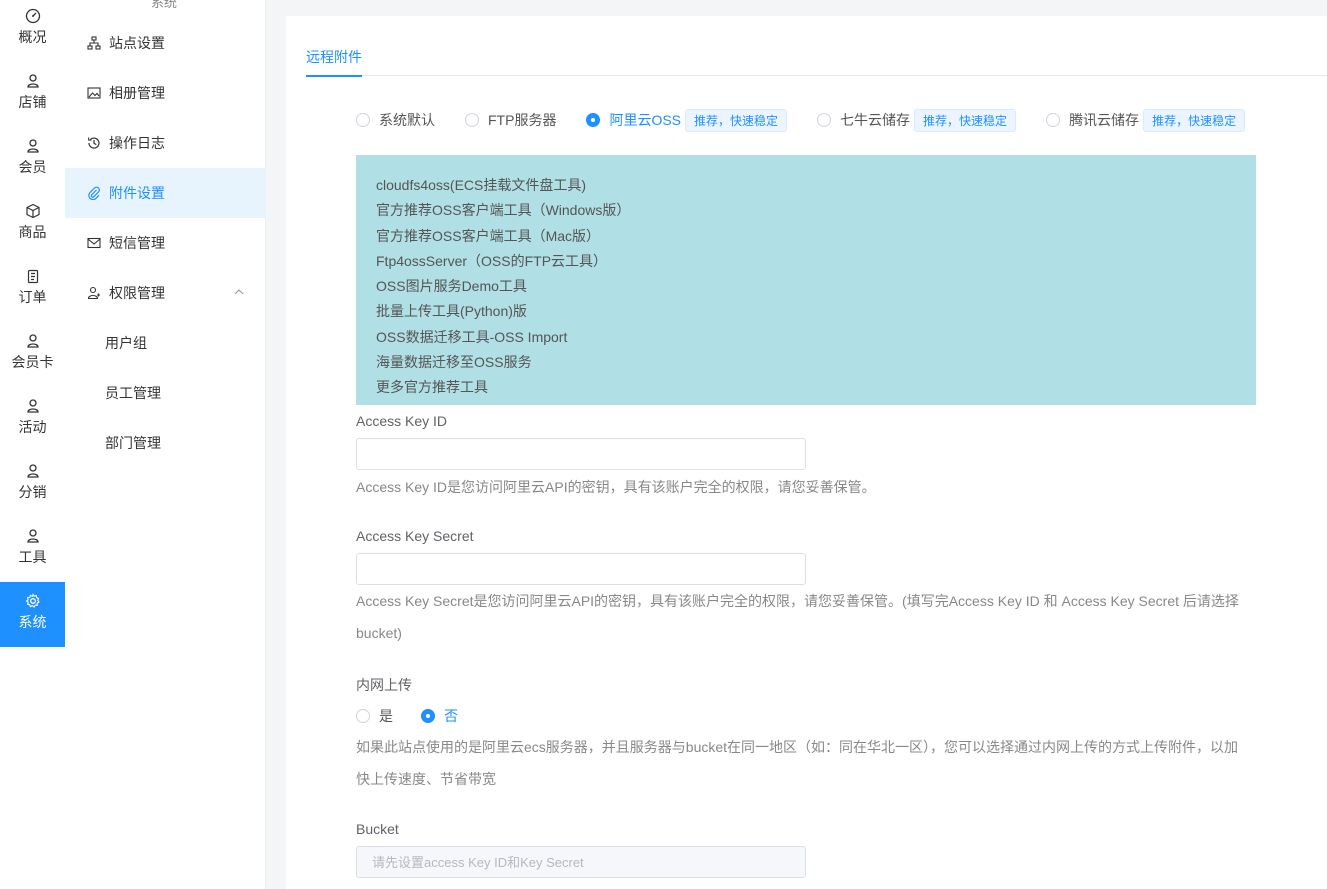 The height and width of the screenshot is (889, 1327). I want to click on sidebar-item-label: 操作日志, so click(137, 143).